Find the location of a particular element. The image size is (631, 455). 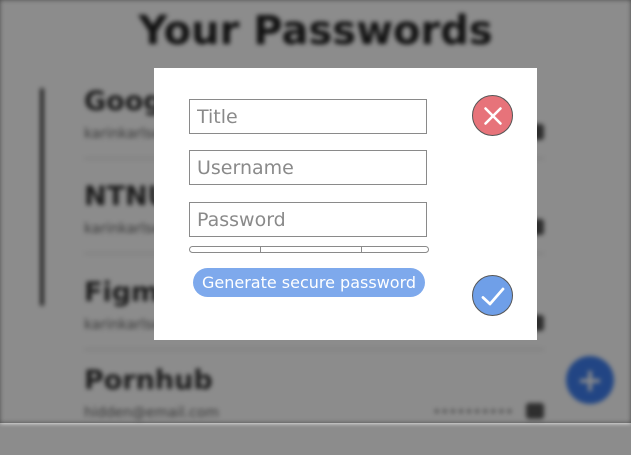

checkmark-icon is located at coordinates (493, 296).